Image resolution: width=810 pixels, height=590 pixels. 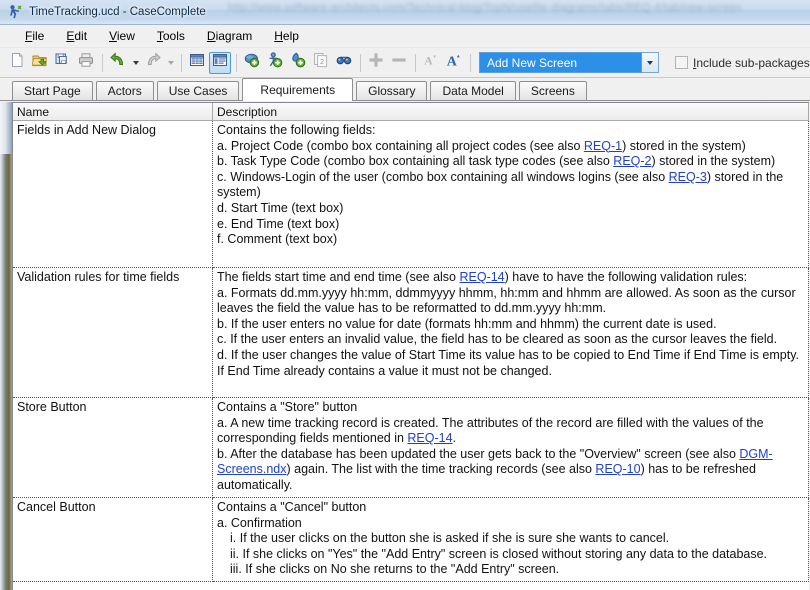 I want to click on undo-button, so click(x=118, y=63).